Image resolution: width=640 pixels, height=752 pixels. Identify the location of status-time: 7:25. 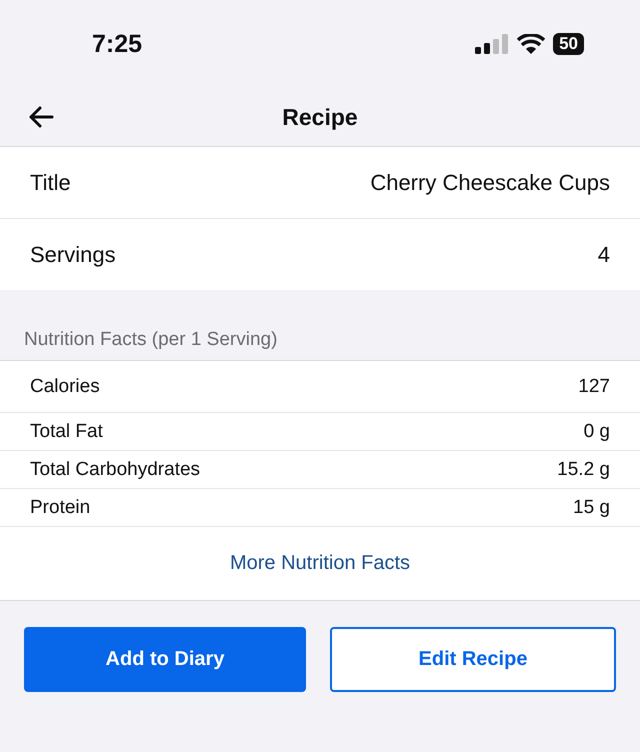
(117, 44).